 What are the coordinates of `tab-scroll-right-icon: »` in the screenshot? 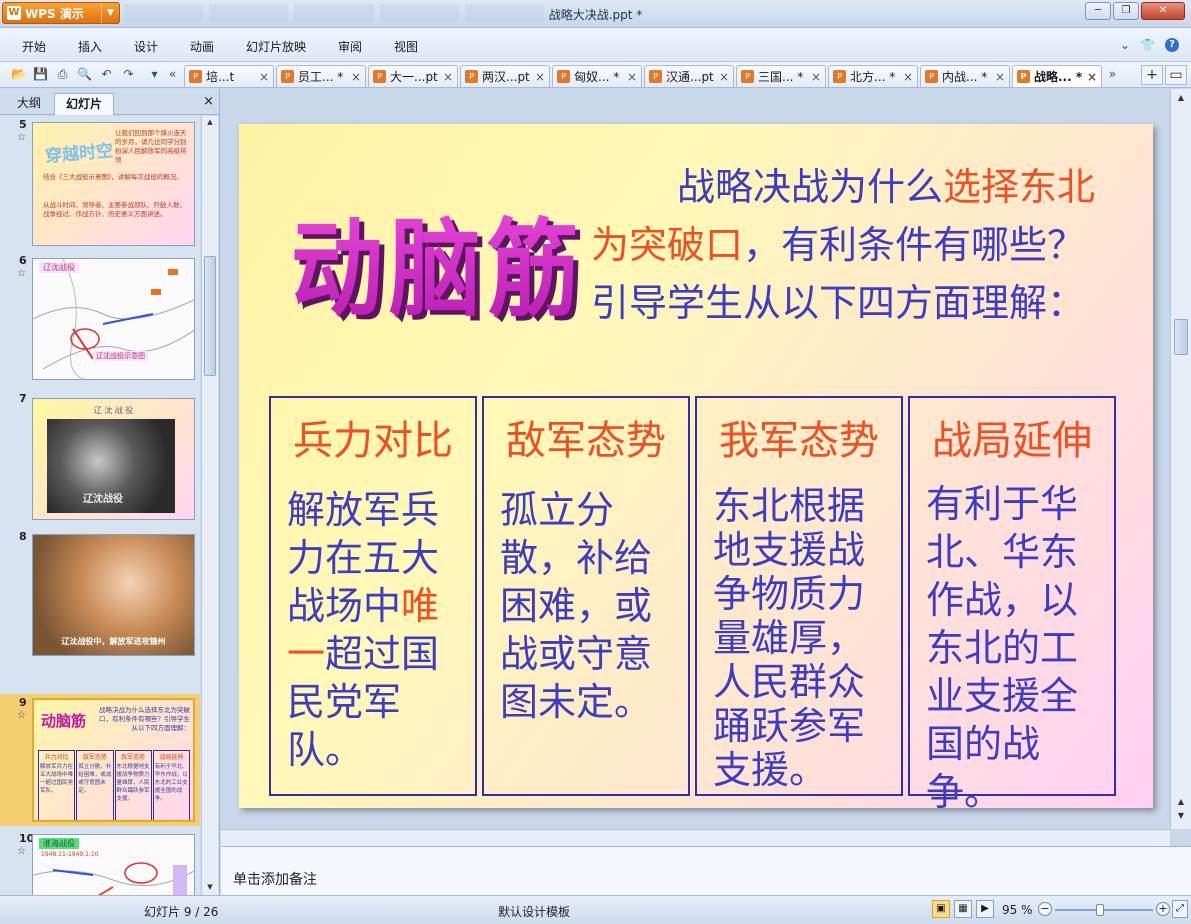 It's located at (1112, 74).